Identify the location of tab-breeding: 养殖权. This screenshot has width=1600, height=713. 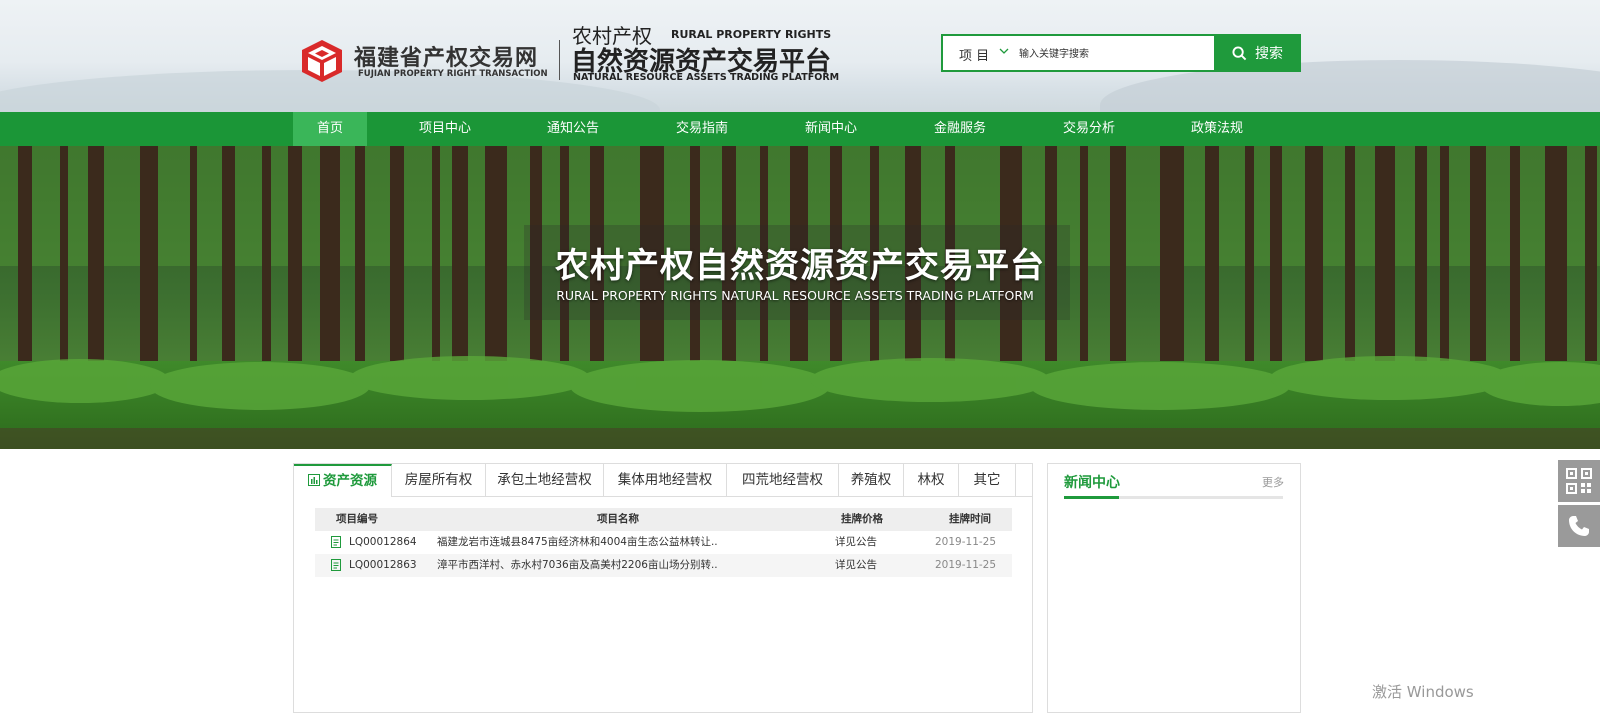
(871, 480).